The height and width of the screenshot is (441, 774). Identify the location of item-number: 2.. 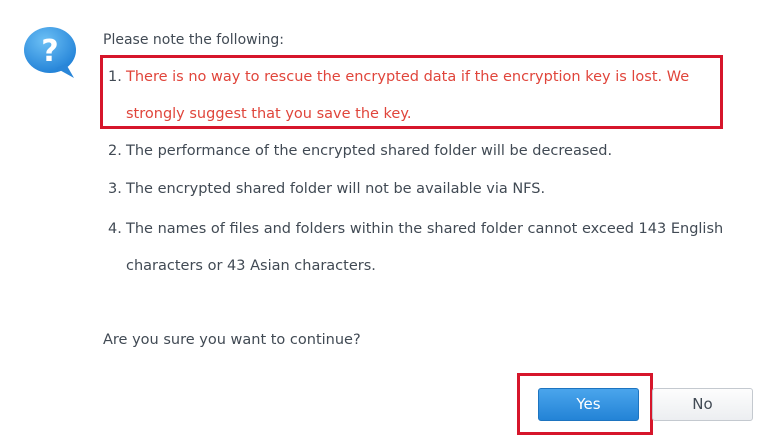
(115, 151).